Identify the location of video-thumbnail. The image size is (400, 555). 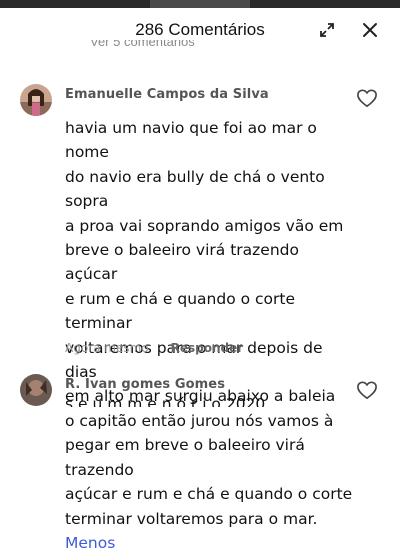
(200, 4).